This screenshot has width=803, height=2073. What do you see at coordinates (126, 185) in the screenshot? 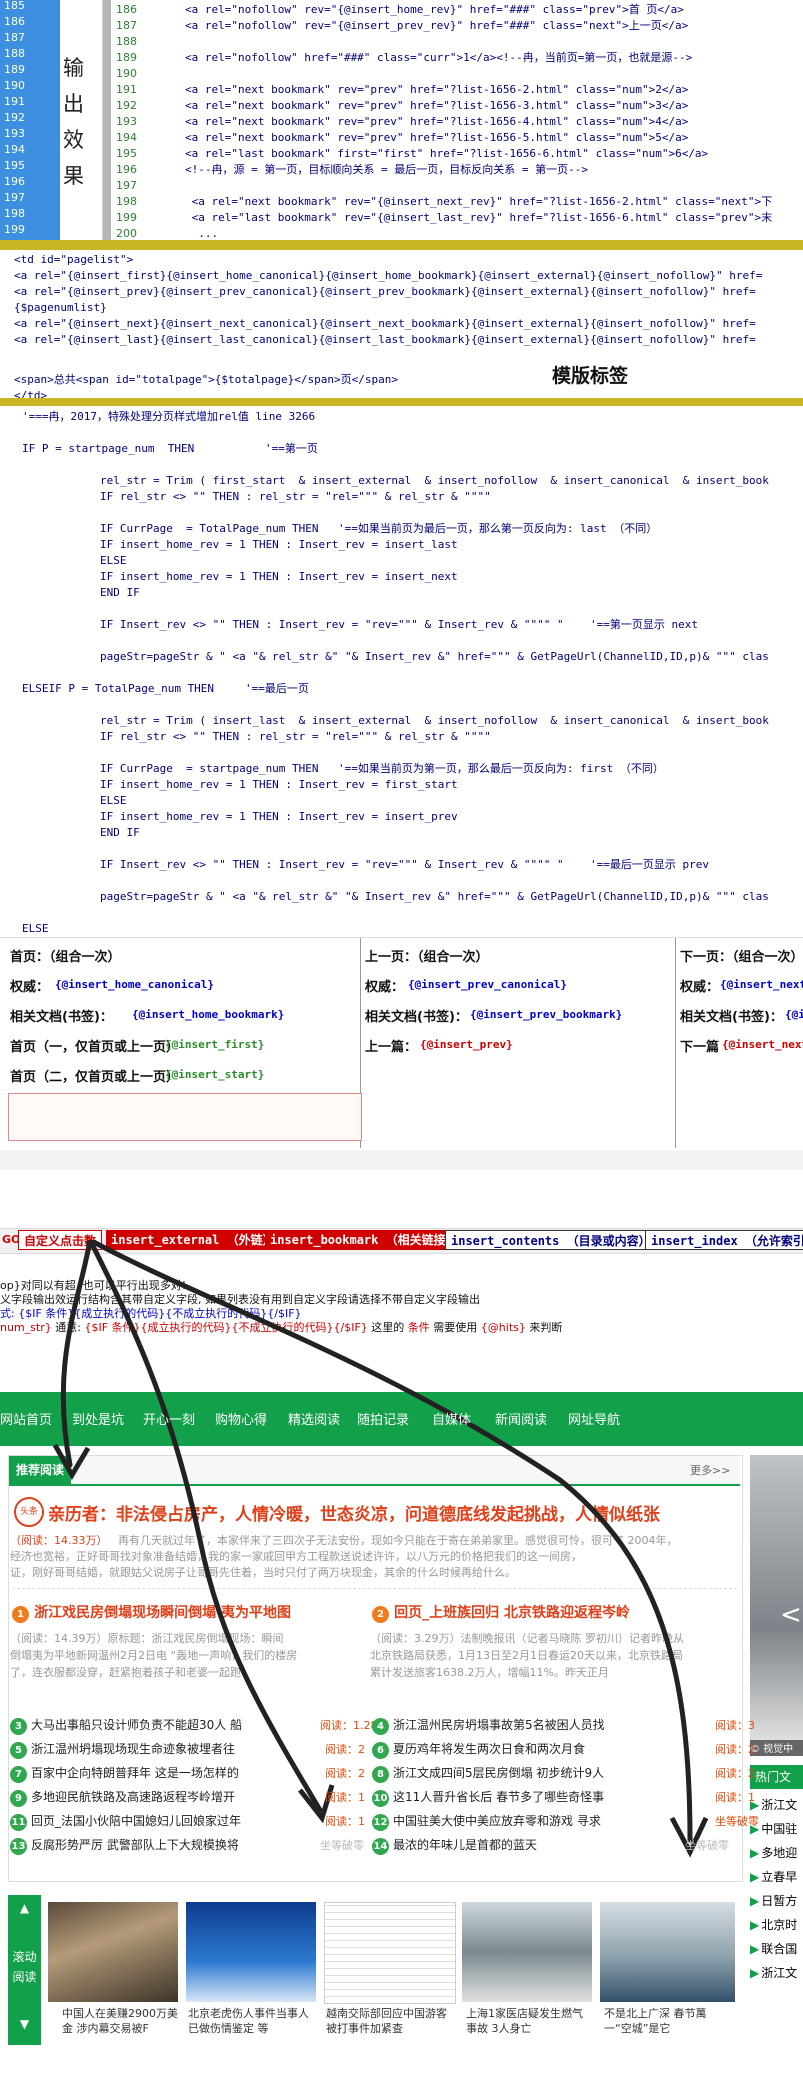
I see `line-number: 197` at bounding box center [126, 185].